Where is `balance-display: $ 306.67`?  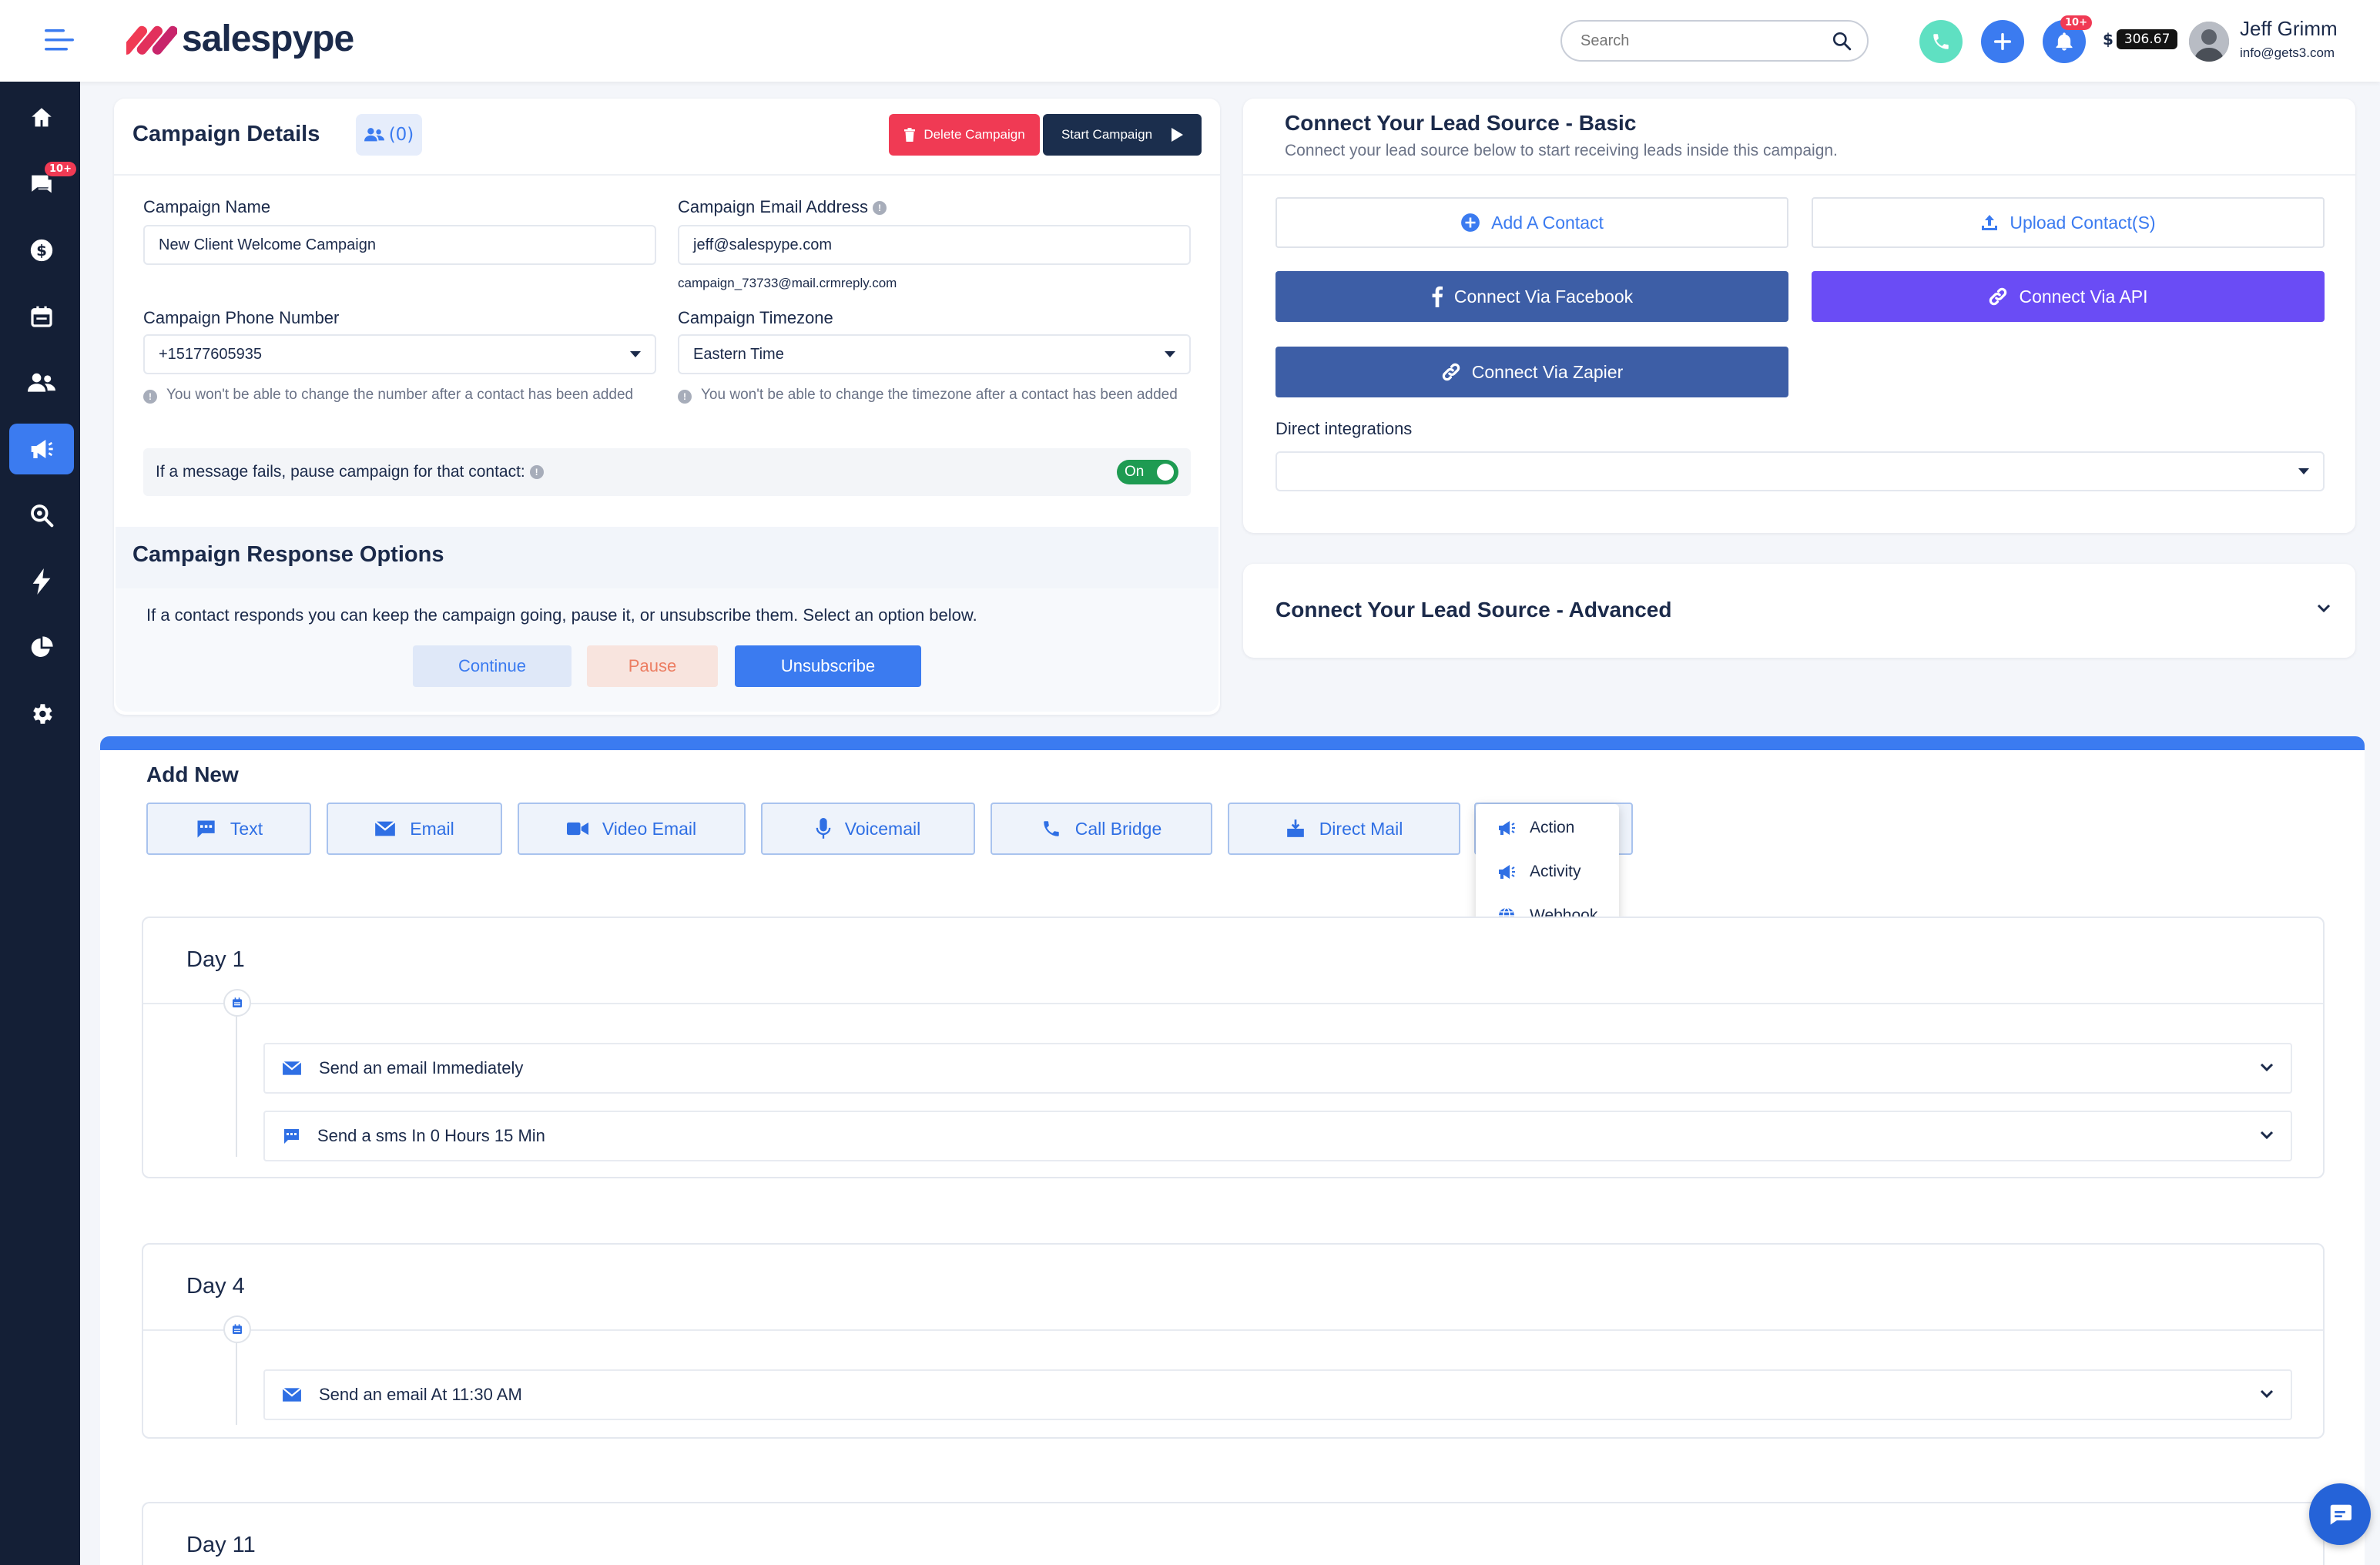
balance-display: $ 306.67 is located at coordinates (2140, 39).